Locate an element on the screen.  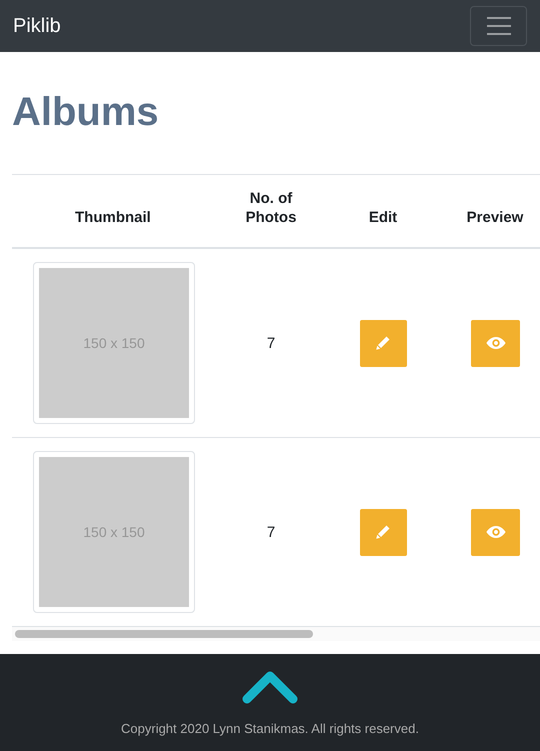
menu-button is located at coordinates (498, 26).